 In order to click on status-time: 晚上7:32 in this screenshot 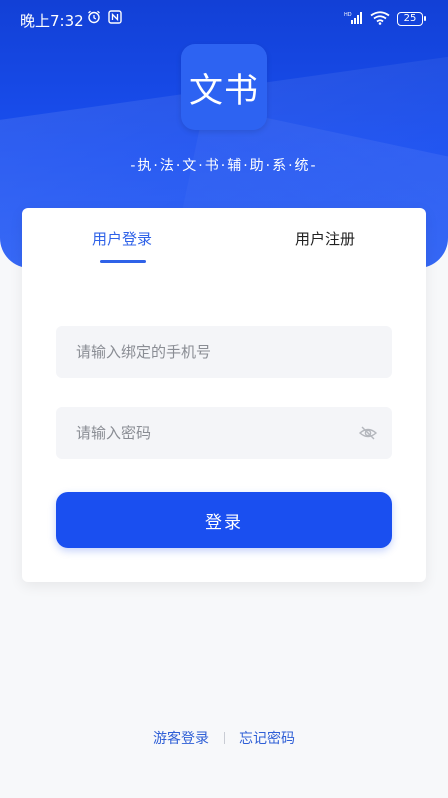, I will do `click(52, 21)`.